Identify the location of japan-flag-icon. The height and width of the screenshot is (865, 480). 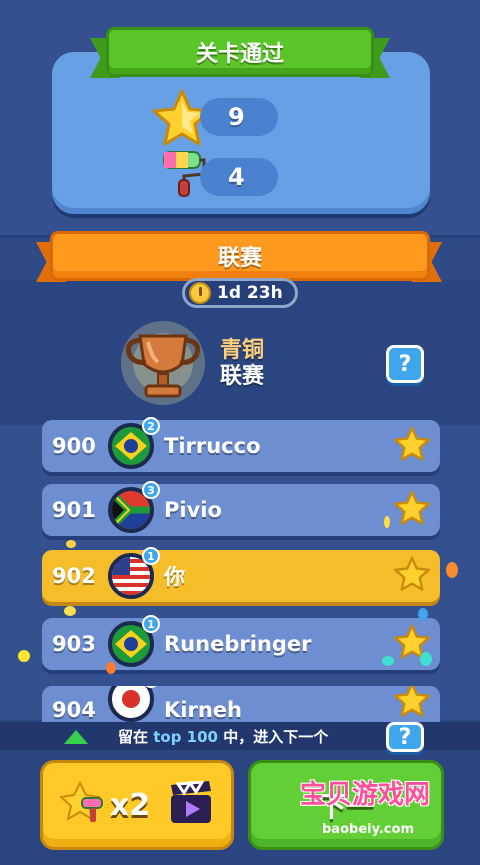
(131, 704).